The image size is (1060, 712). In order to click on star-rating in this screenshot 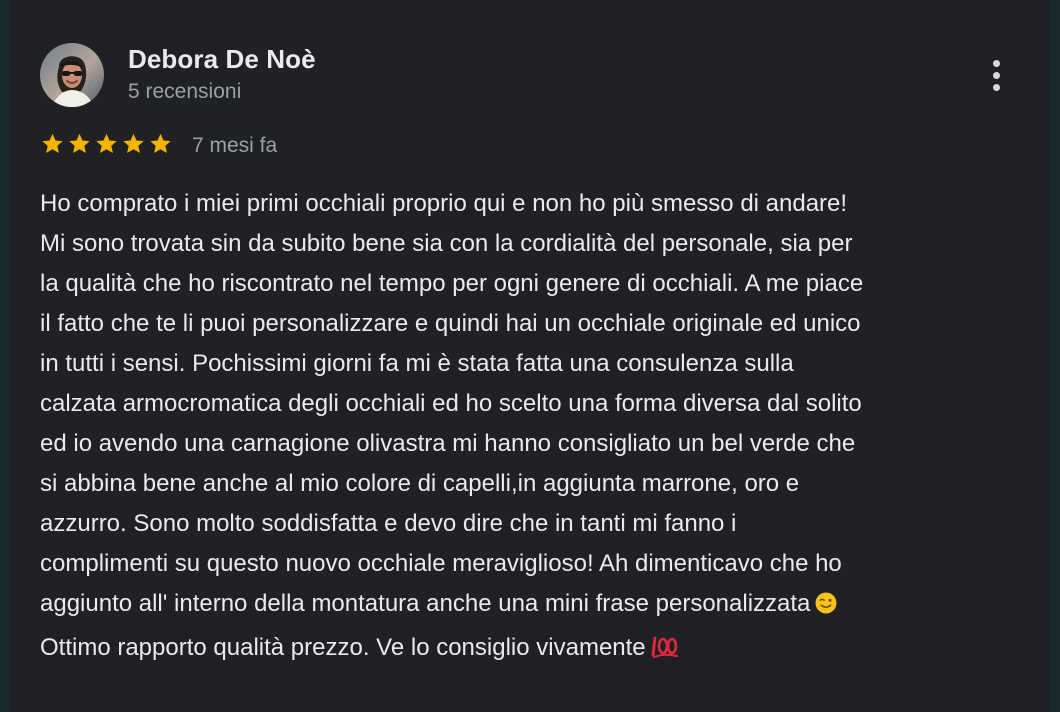, I will do `click(106, 146)`.